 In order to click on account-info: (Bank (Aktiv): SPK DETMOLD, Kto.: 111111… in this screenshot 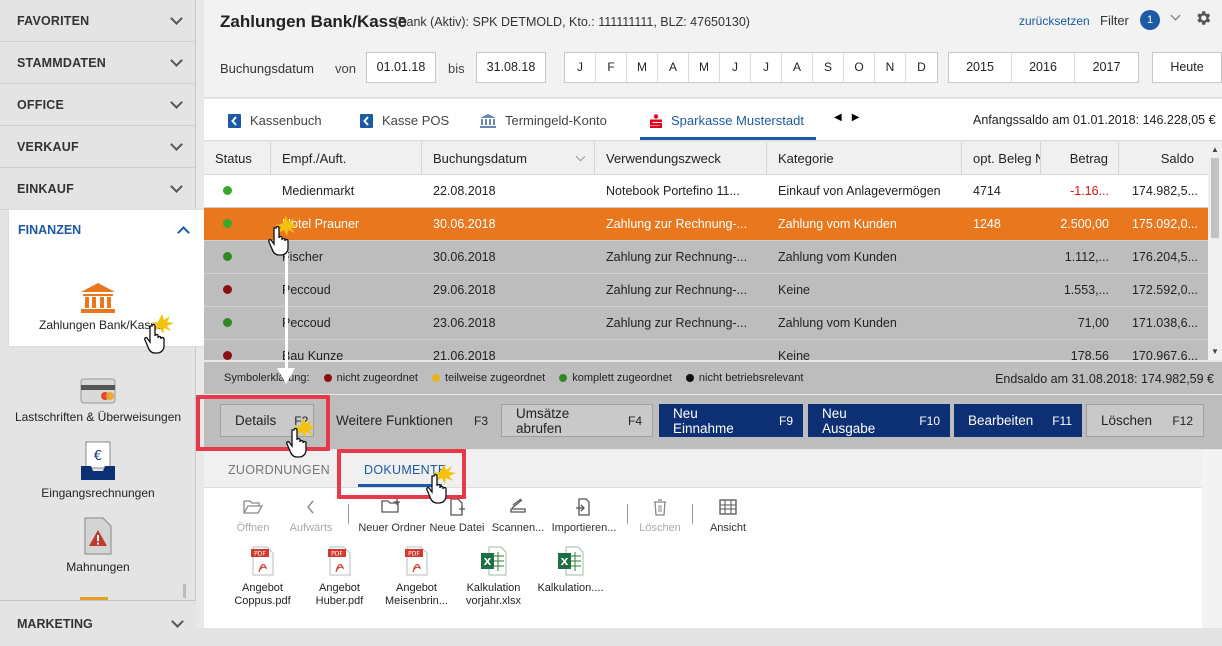, I will do `click(572, 22)`.